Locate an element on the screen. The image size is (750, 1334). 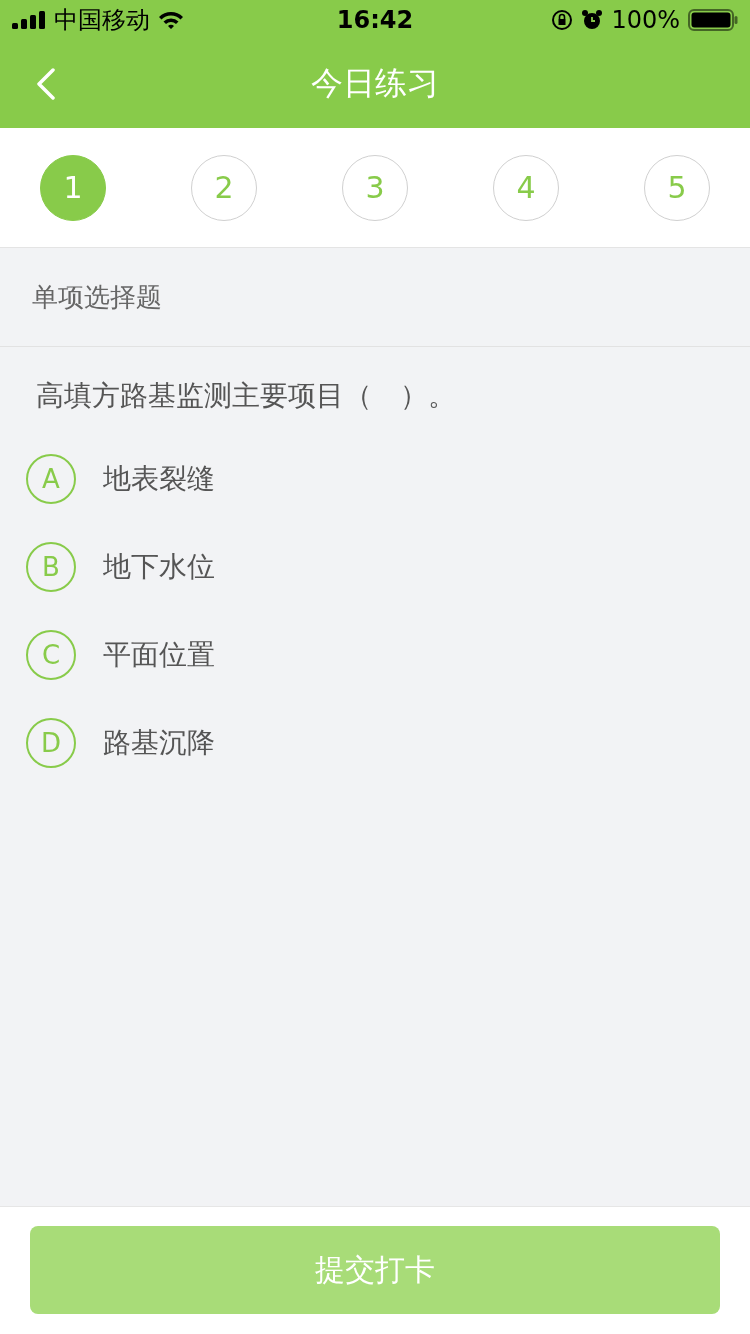
option-text: 地下水位 is located at coordinates (159, 567).